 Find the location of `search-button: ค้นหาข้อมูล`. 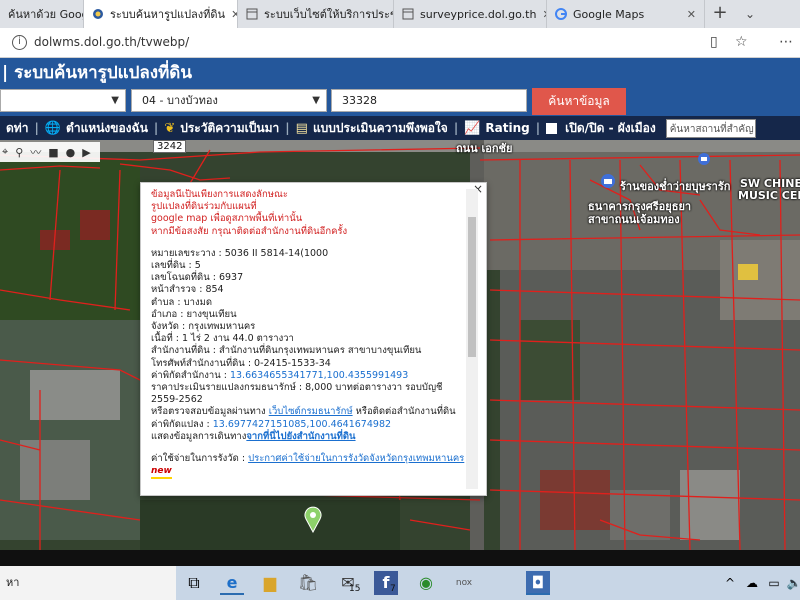

search-button: ค้นหาข้อมูล is located at coordinates (579, 101).